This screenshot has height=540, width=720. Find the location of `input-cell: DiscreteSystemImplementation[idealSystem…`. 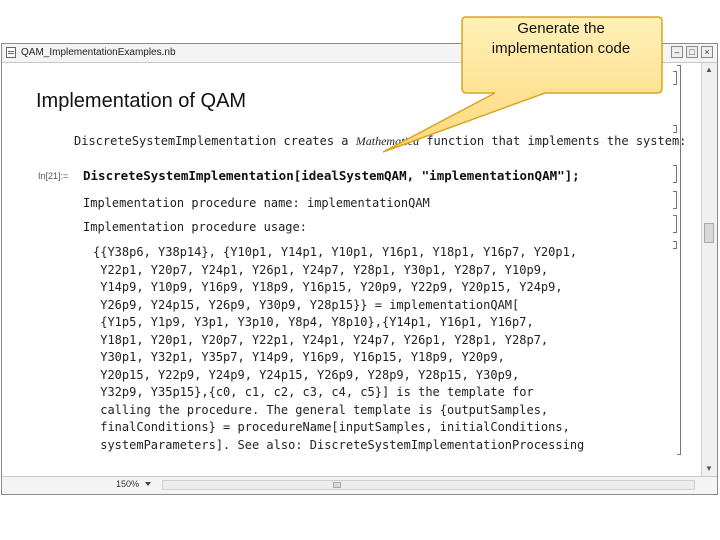

input-cell: DiscreteSystemImplementation[idealSystem… is located at coordinates (331, 175).